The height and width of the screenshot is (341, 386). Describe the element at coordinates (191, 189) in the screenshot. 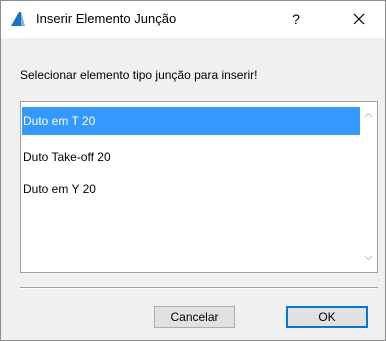

I see `list-item-duto-em-y-20: Duto em Y 20` at that location.